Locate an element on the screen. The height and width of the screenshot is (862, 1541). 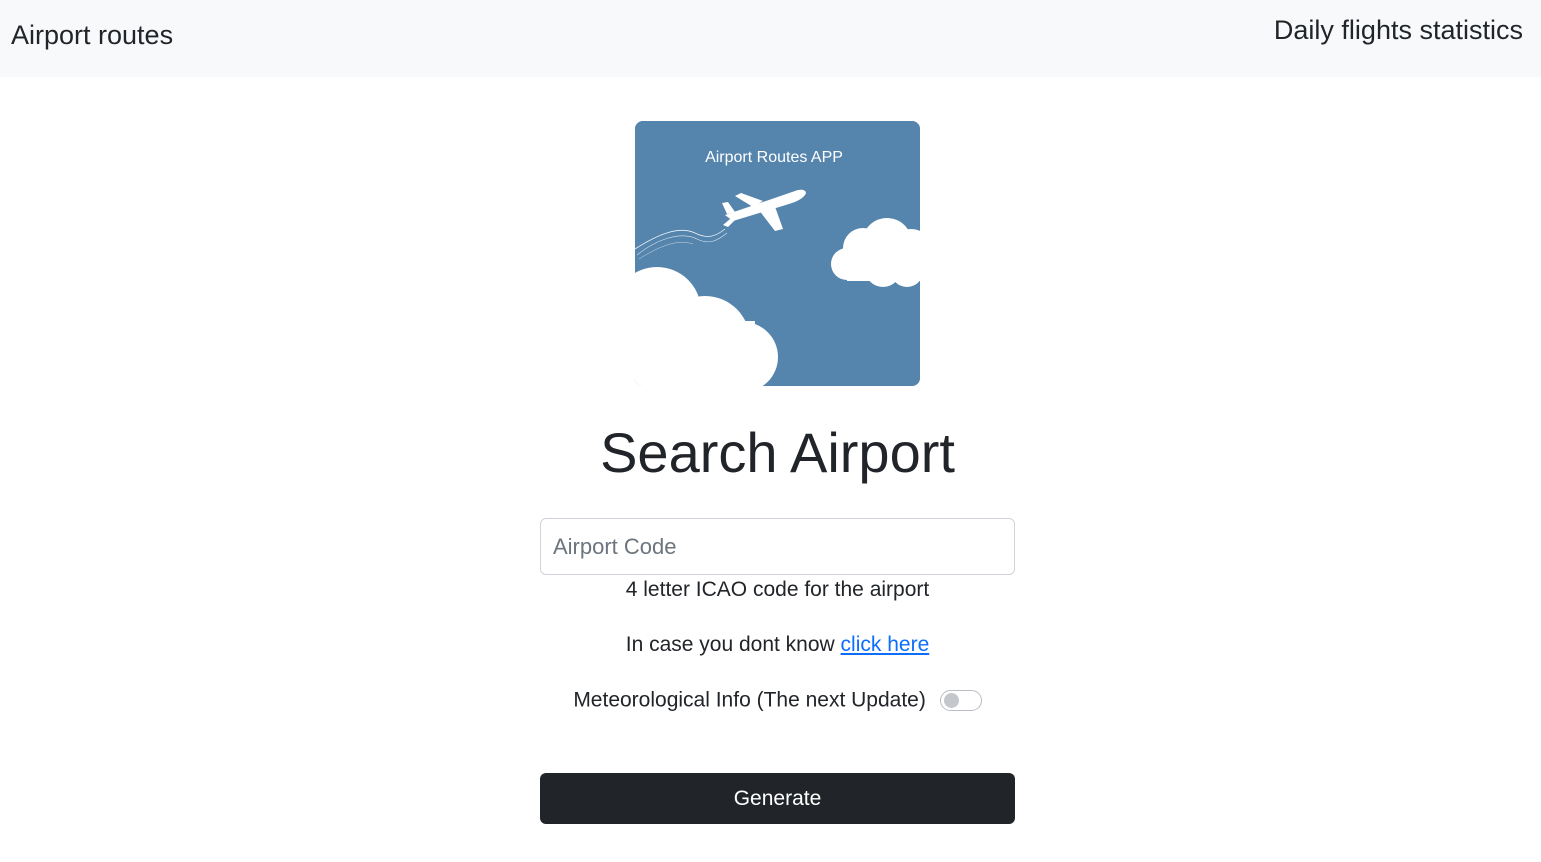
navbar: Airport routes Daily flights statistics is located at coordinates (770, 38).